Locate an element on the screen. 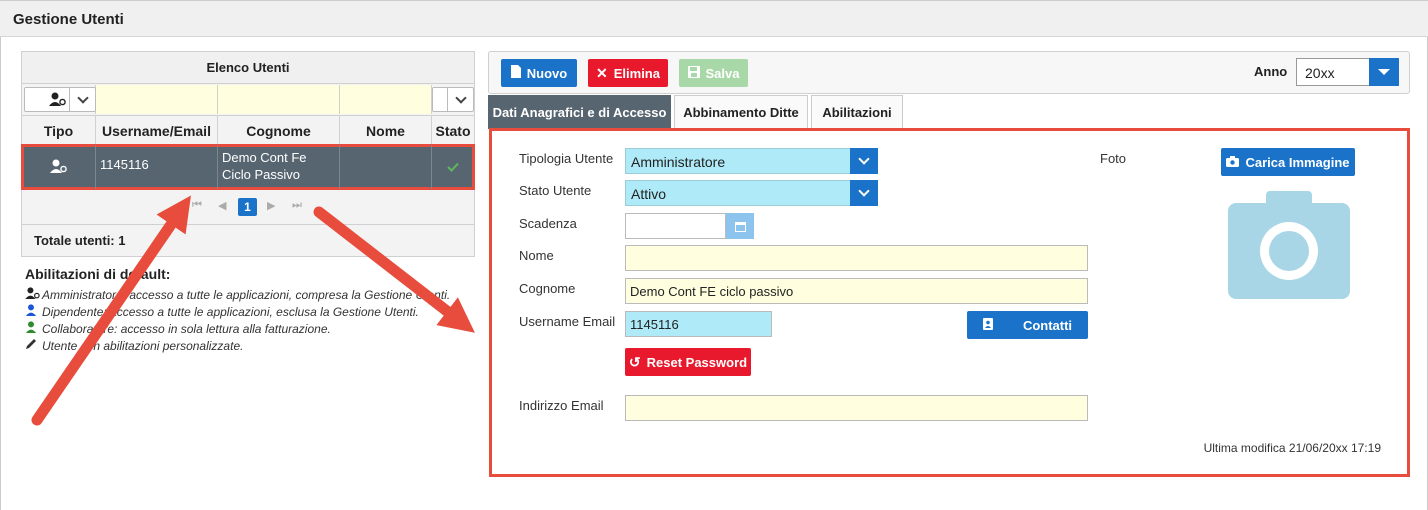 The height and width of the screenshot is (510, 1428). delete-button-label: Elimina is located at coordinates (636, 73).